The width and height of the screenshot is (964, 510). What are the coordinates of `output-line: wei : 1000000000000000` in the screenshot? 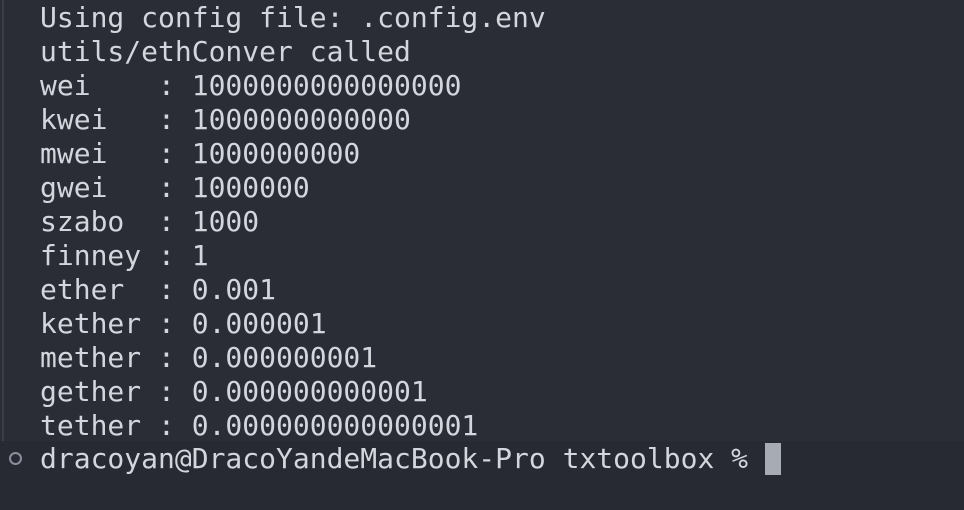 It's located at (251, 85).